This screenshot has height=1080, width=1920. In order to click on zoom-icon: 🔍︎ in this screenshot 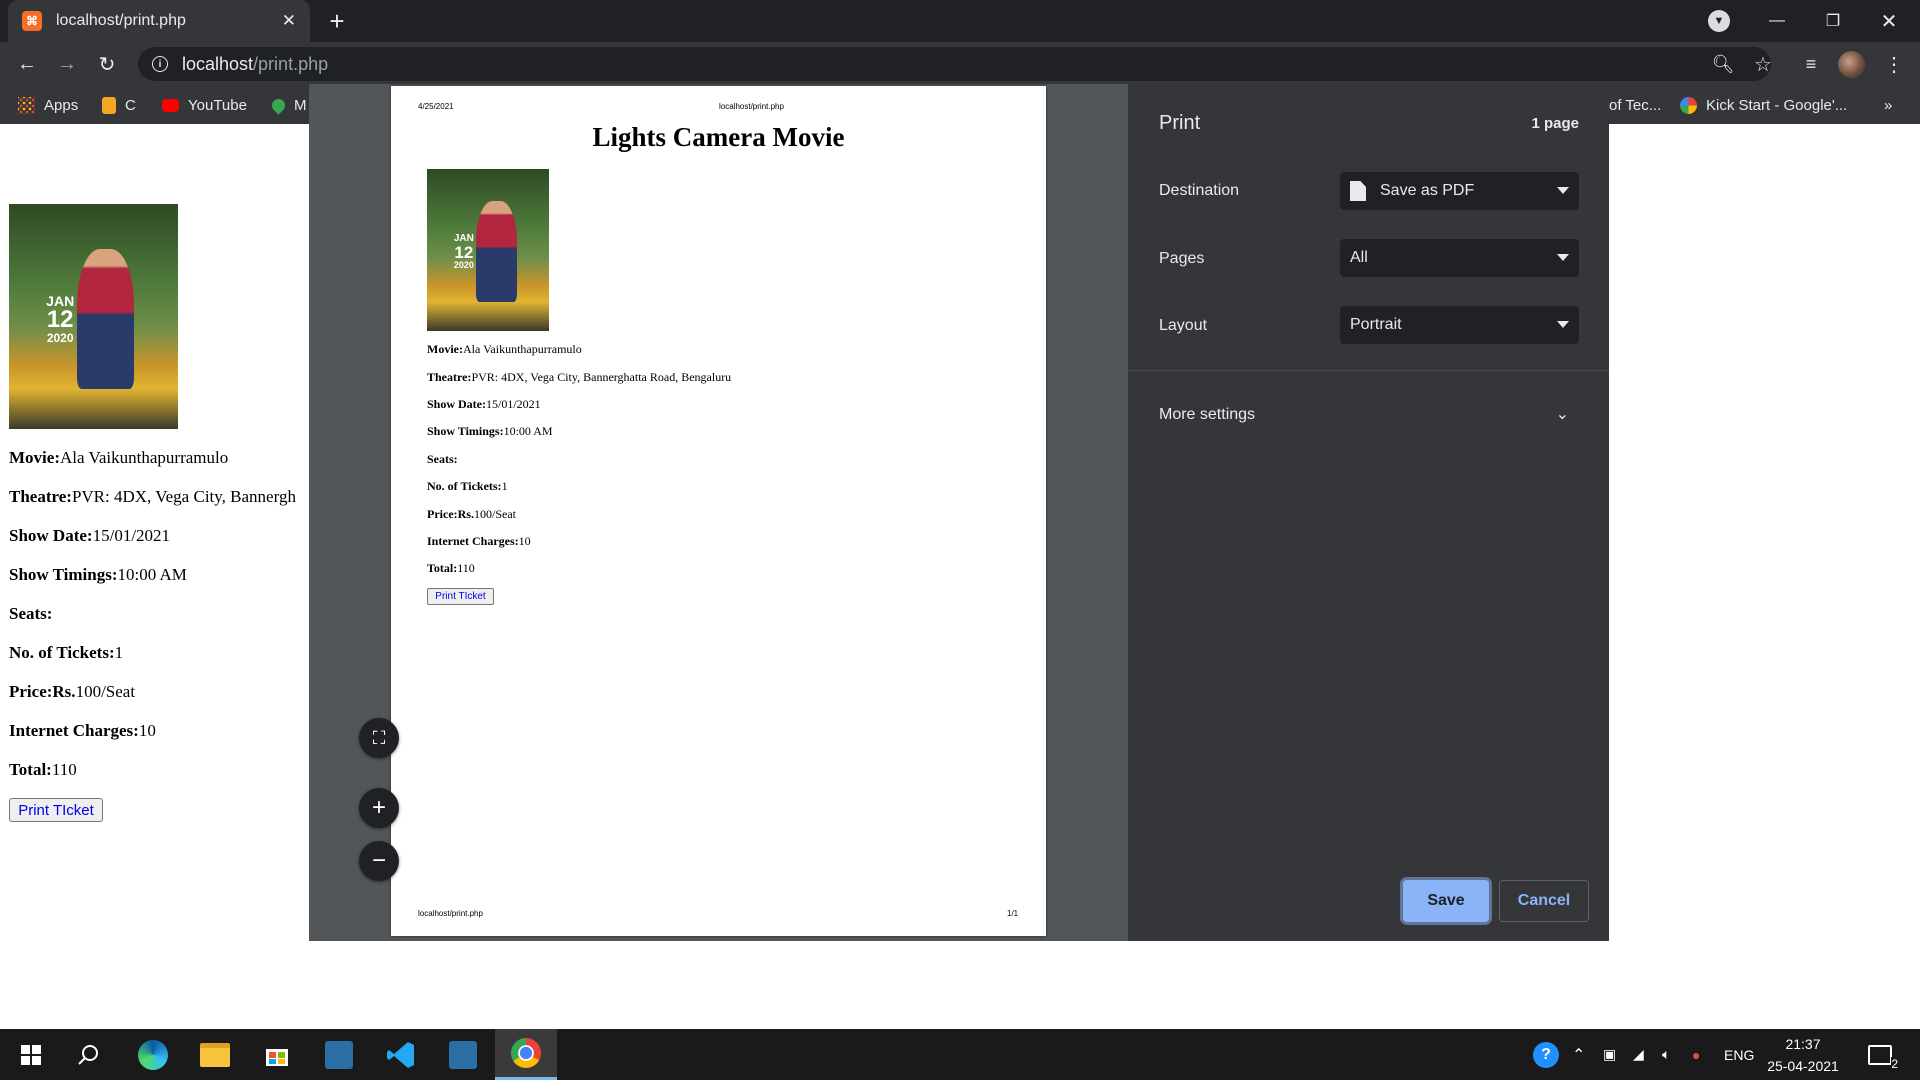, I will do `click(1723, 64)`.